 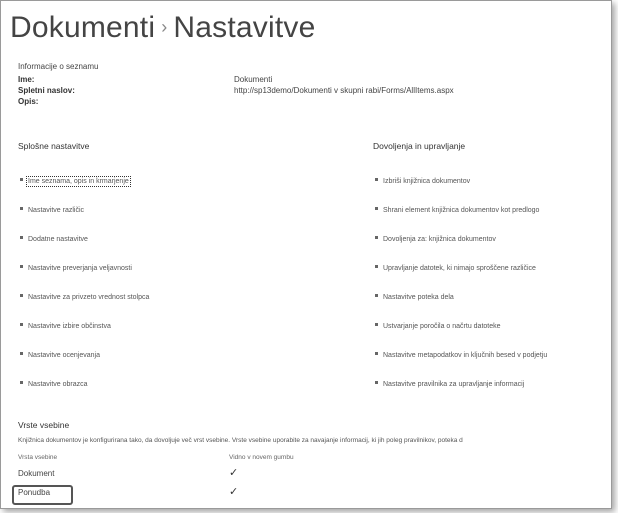 What do you see at coordinates (58, 239) in the screenshot?
I see `general-setting-link: Dodatne nastavitve` at bounding box center [58, 239].